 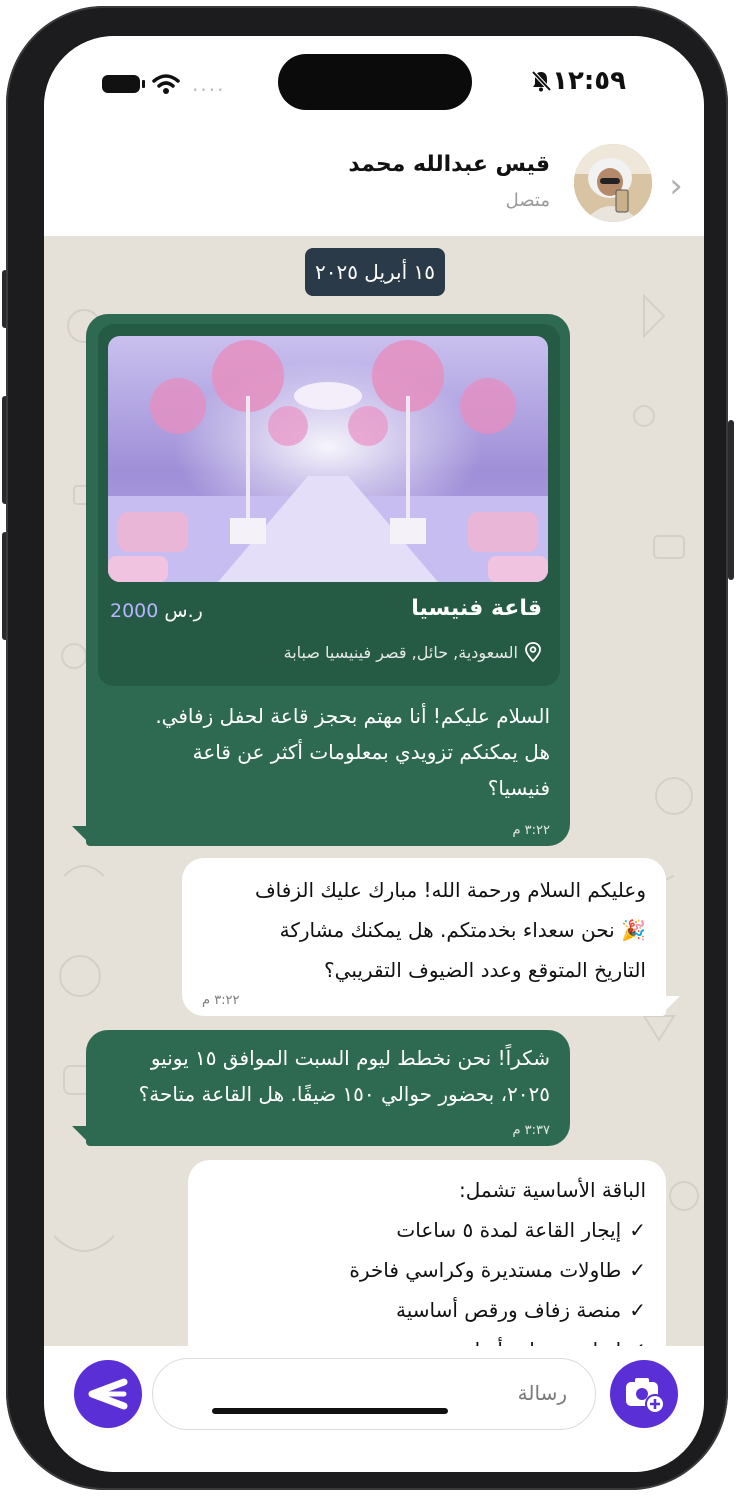 I want to click on venue-location: السعودية, حائل, قصر فينيسيا صبابة, so click(x=413, y=652).